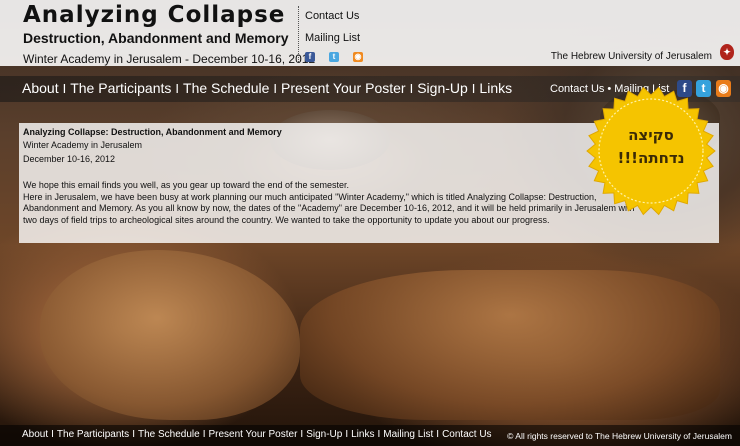 The height and width of the screenshot is (446, 740). What do you see at coordinates (466, 434) in the screenshot?
I see `footer-contact: Contact Us` at bounding box center [466, 434].